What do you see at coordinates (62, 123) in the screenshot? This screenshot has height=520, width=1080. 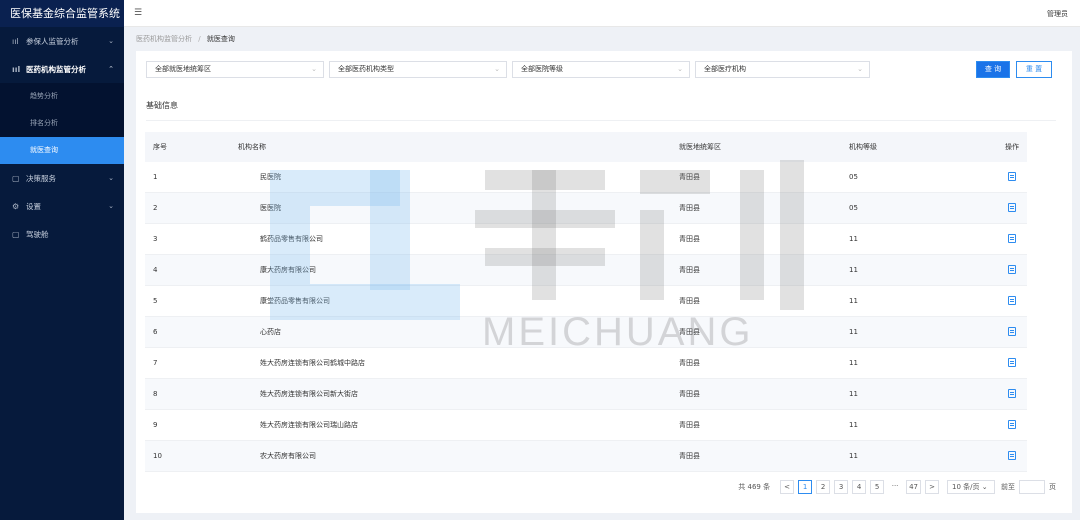 I see `sidebar-subitem-ranking: 排名分析` at bounding box center [62, 123].